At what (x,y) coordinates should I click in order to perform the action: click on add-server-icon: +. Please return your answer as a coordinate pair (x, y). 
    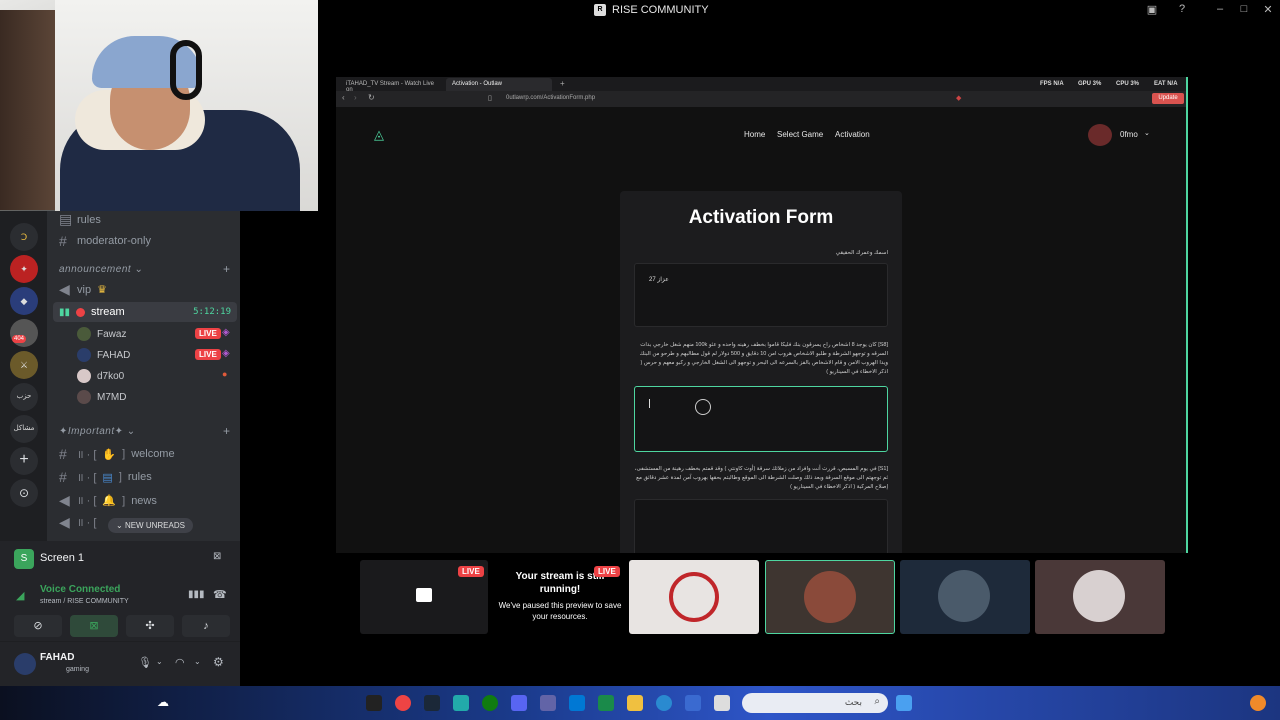
    Looking at the image, I should click on (24, 461).